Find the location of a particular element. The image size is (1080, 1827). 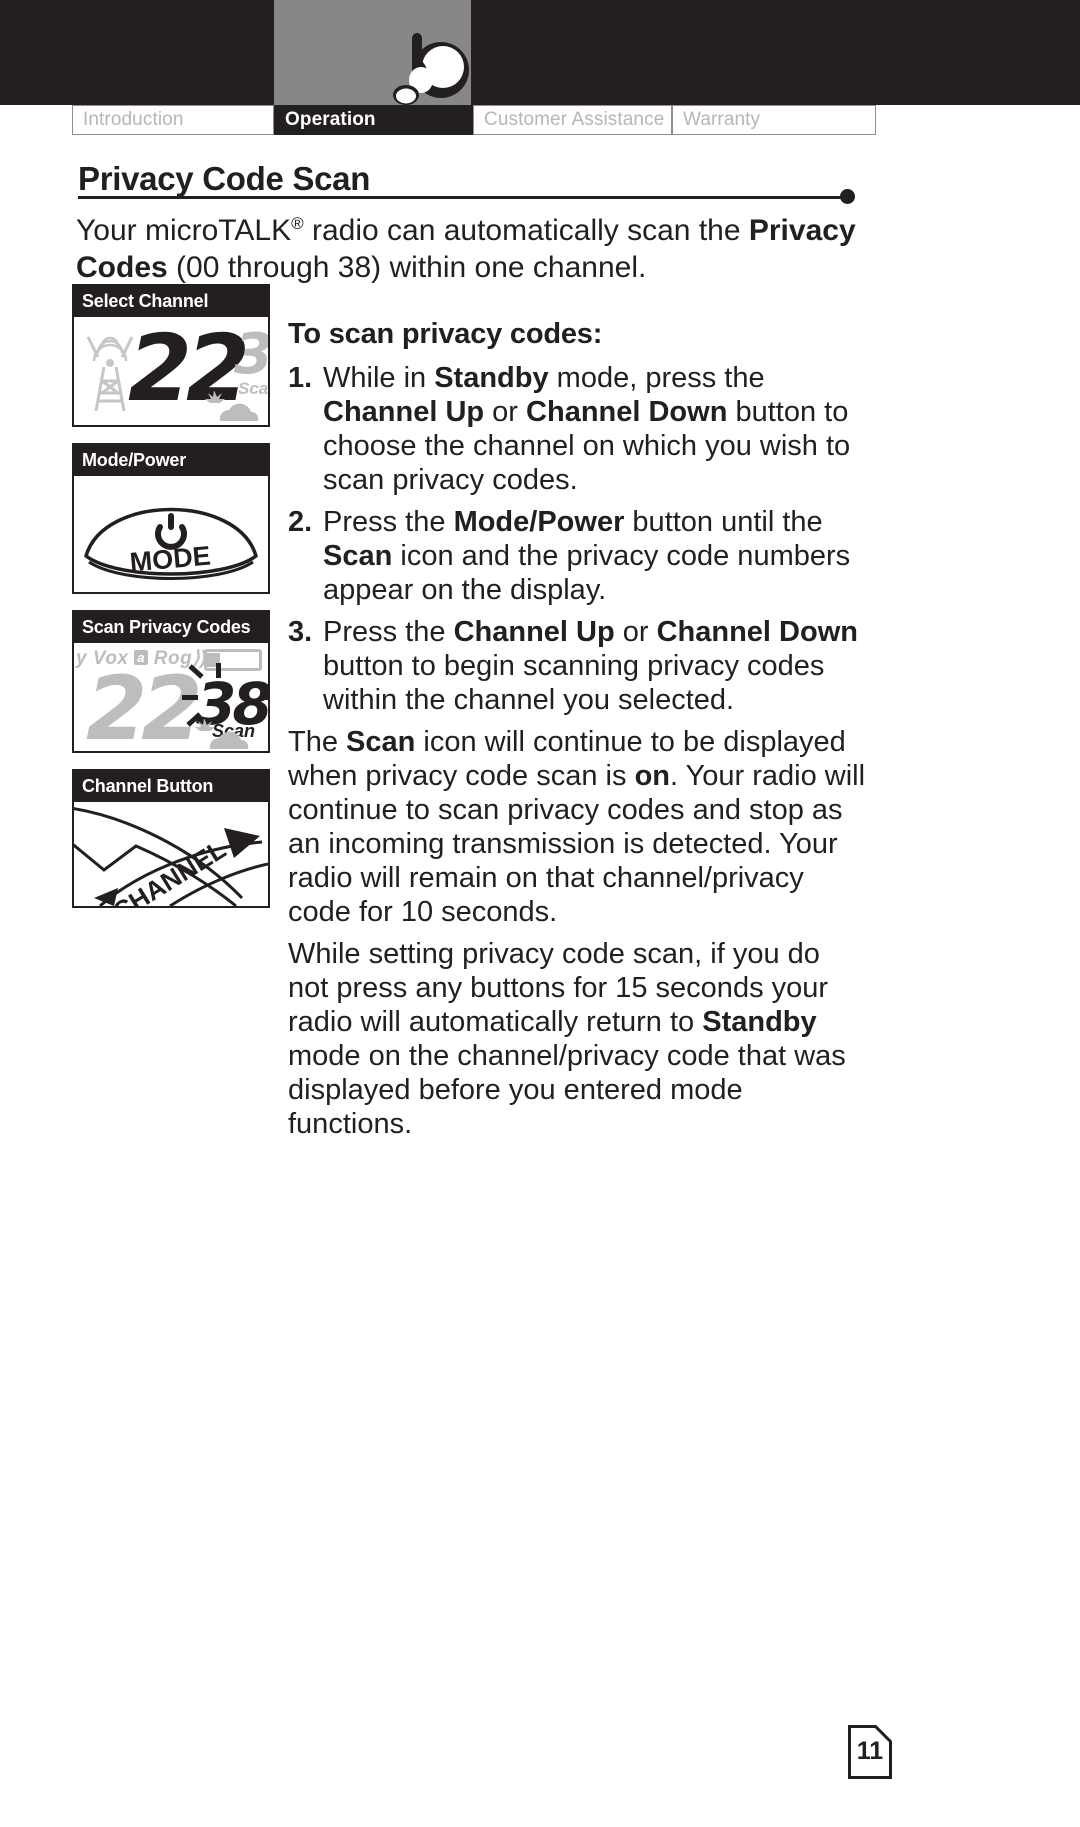

battery-icon is located at coordinates (233, 660).